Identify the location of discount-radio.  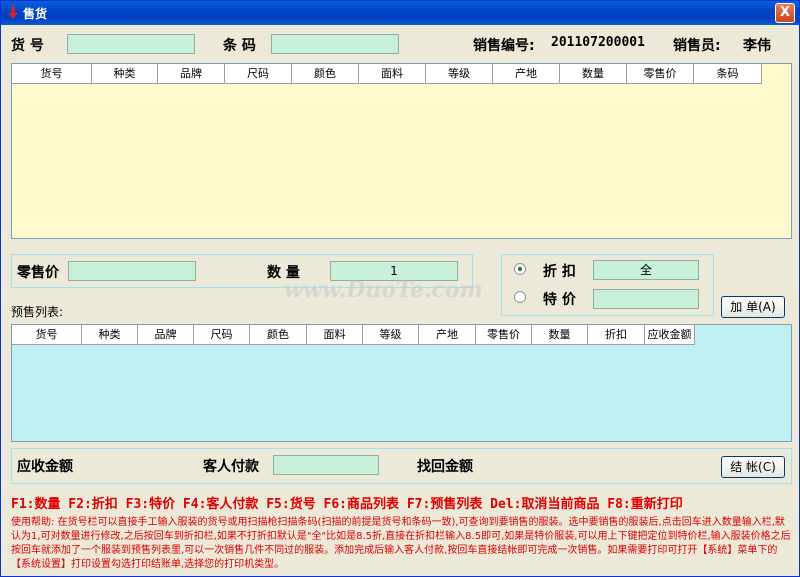
(520, 269).